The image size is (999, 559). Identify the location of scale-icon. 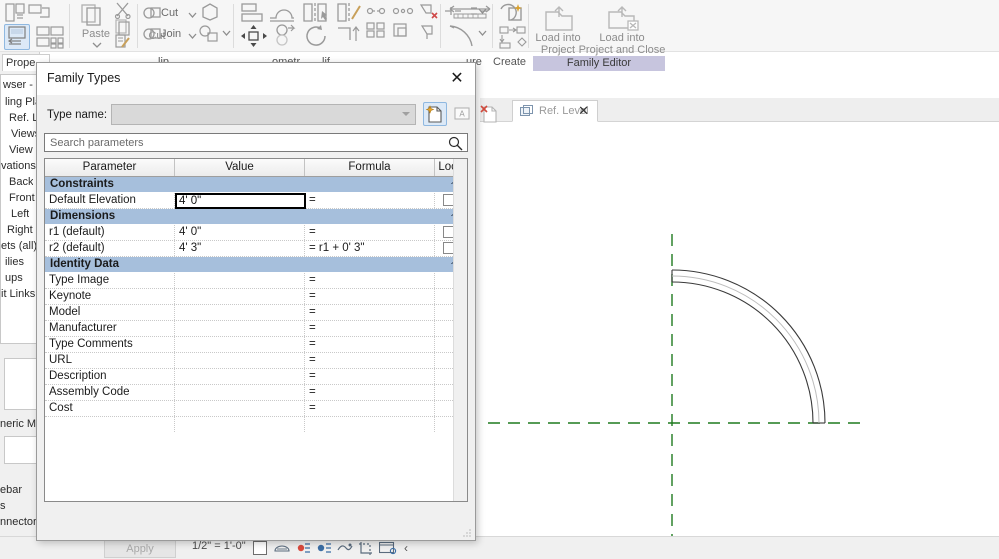
(403, 11).